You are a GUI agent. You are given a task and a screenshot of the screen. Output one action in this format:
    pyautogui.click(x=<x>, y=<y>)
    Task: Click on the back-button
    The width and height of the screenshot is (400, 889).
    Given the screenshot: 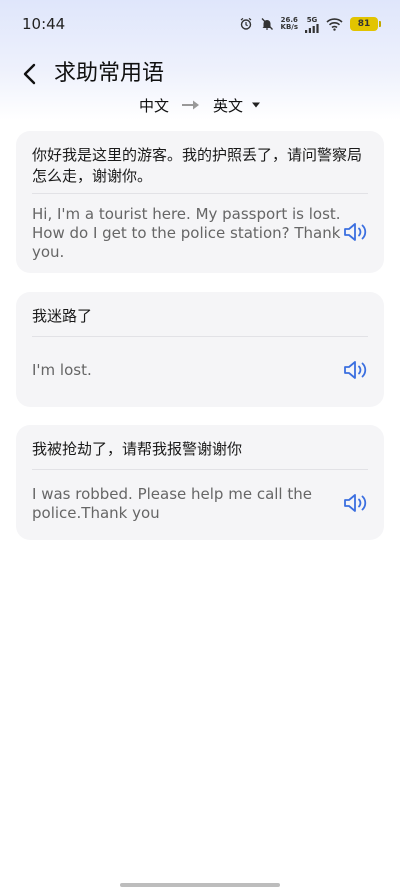 What is the action you would take?
    pyautogui.click(x=30, y=74)
    